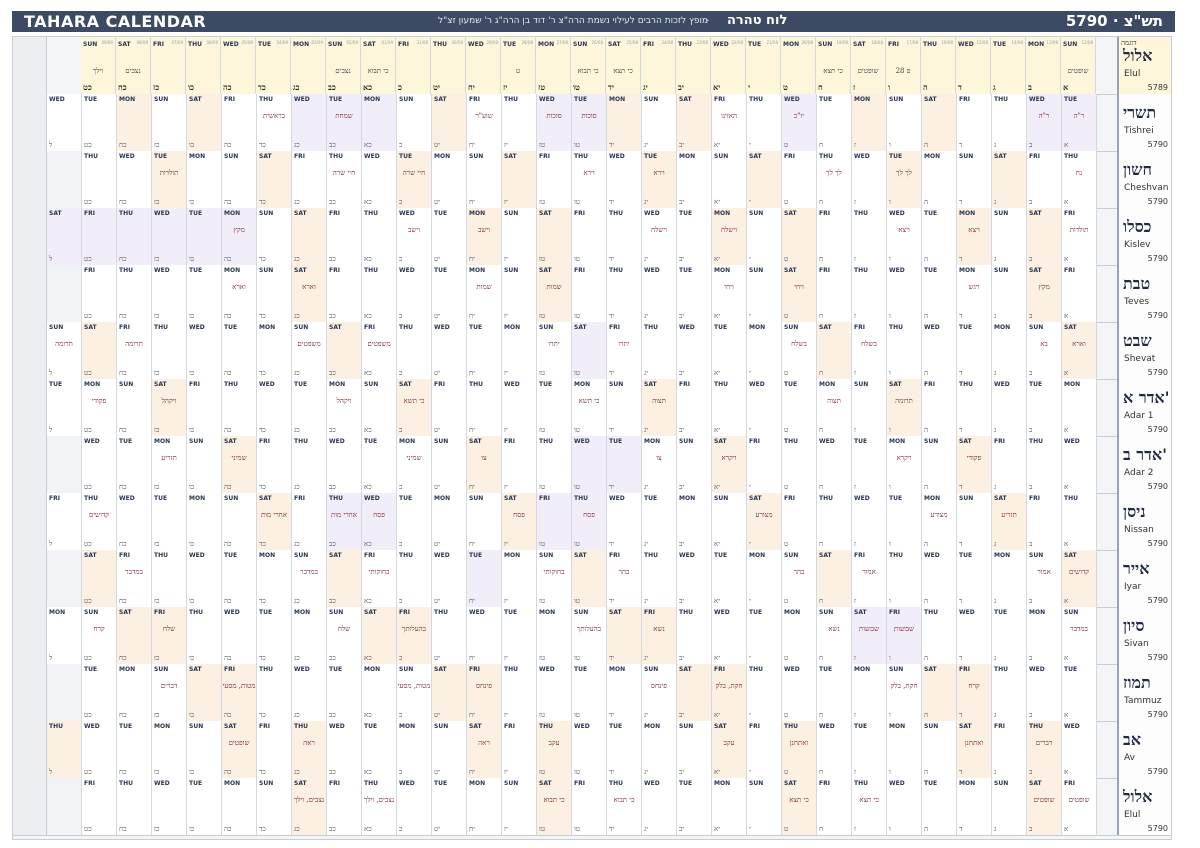 The image size is (1200, 848). Describe the element at coordinates (414, 407) in the screenshot. I see `day-cell: SAT כי תשא כ` at that location.